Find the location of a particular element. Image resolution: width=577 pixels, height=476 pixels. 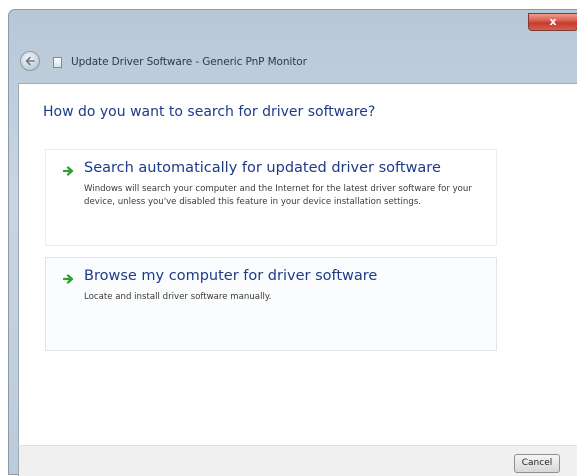

dialog-footer: Cancel is located at coordinates (297, 460).